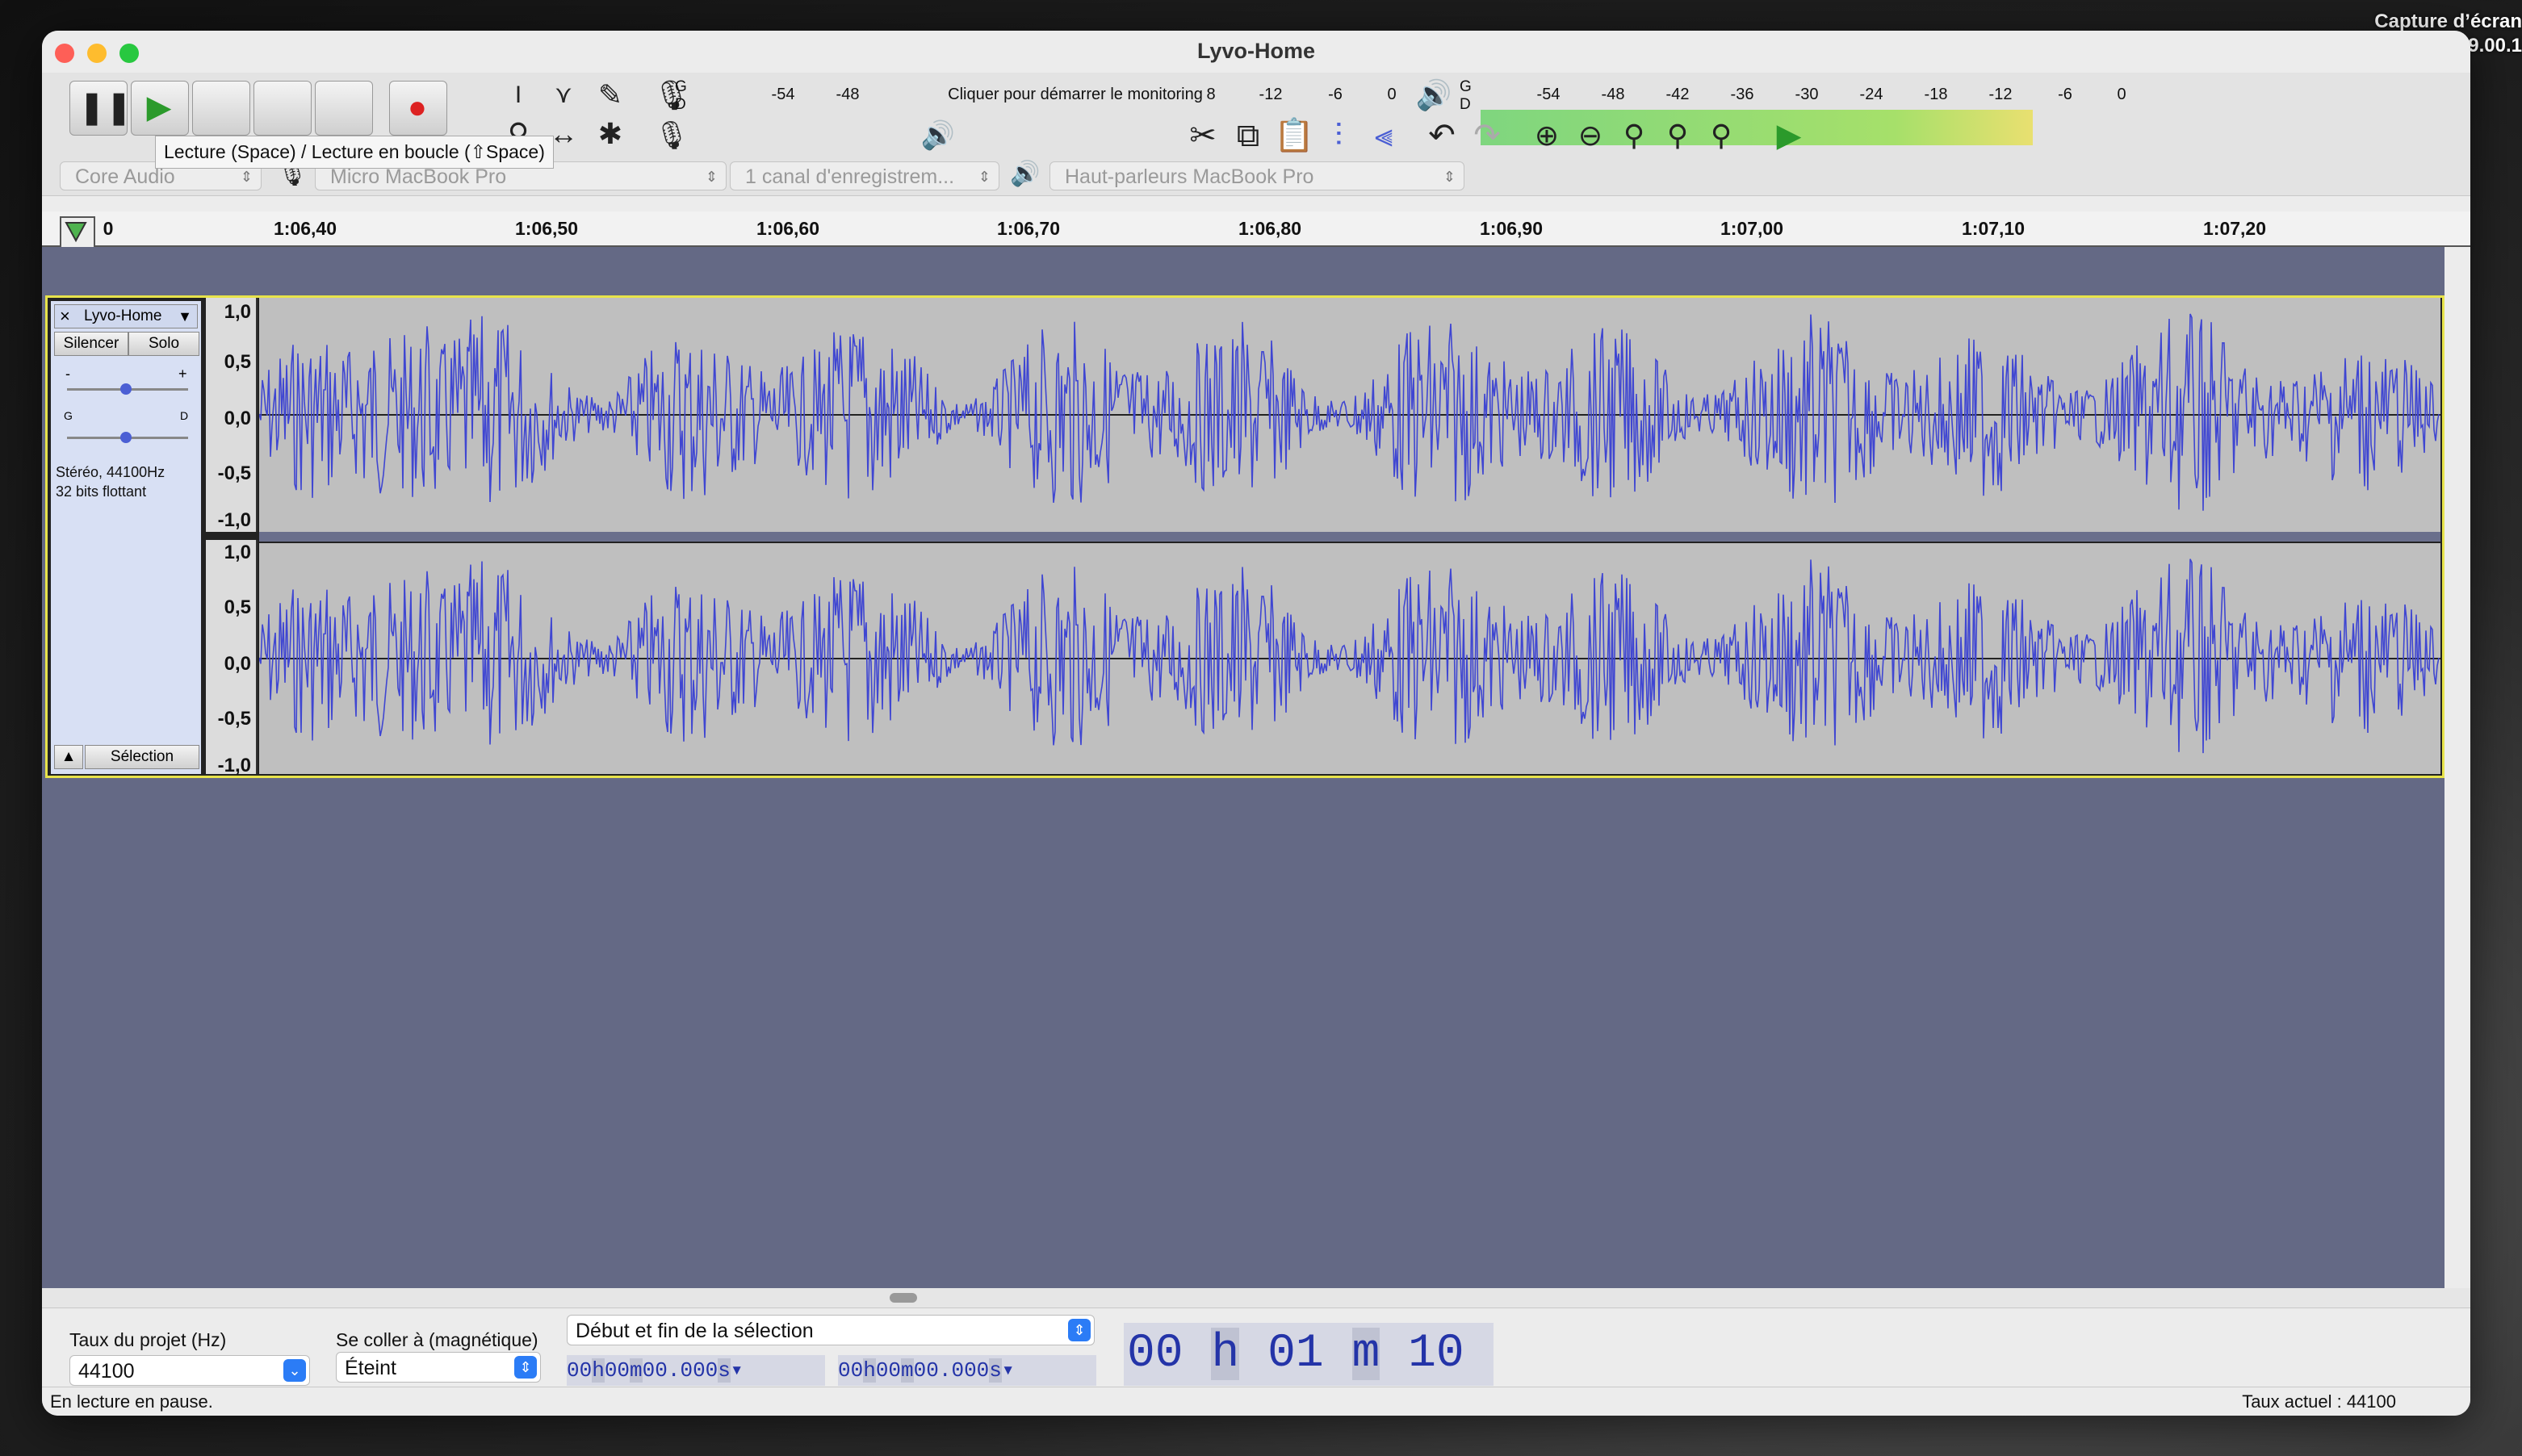  I want to click on record-button: ●, so click(418, 109).